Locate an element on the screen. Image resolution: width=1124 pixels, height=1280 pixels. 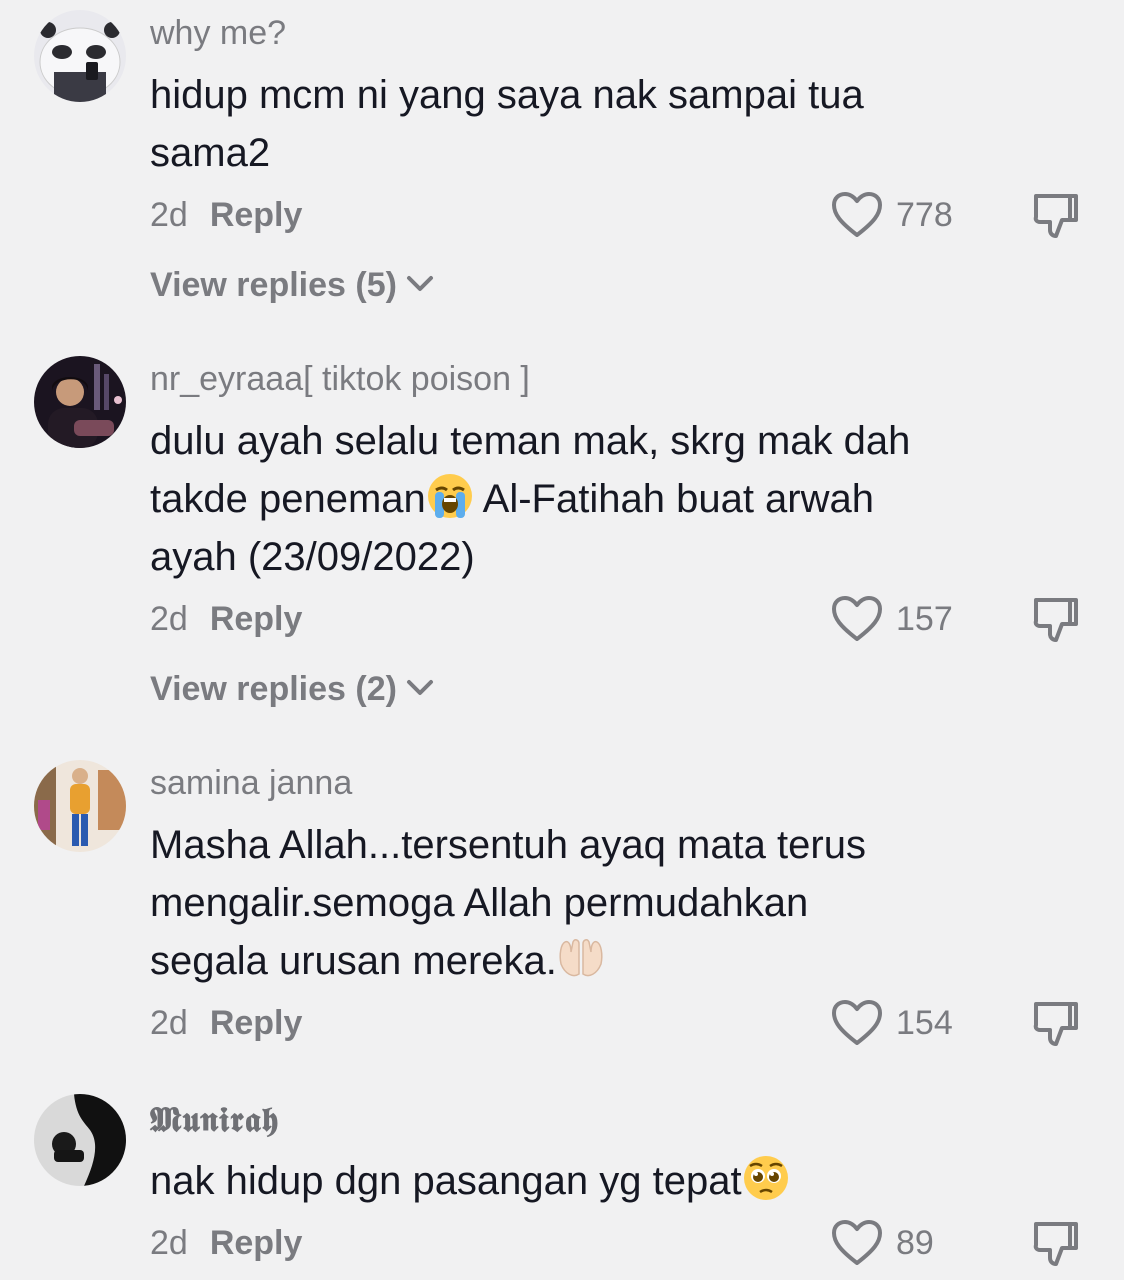
pleading-face-emoji-icon is located at coordinates (765, 1178).